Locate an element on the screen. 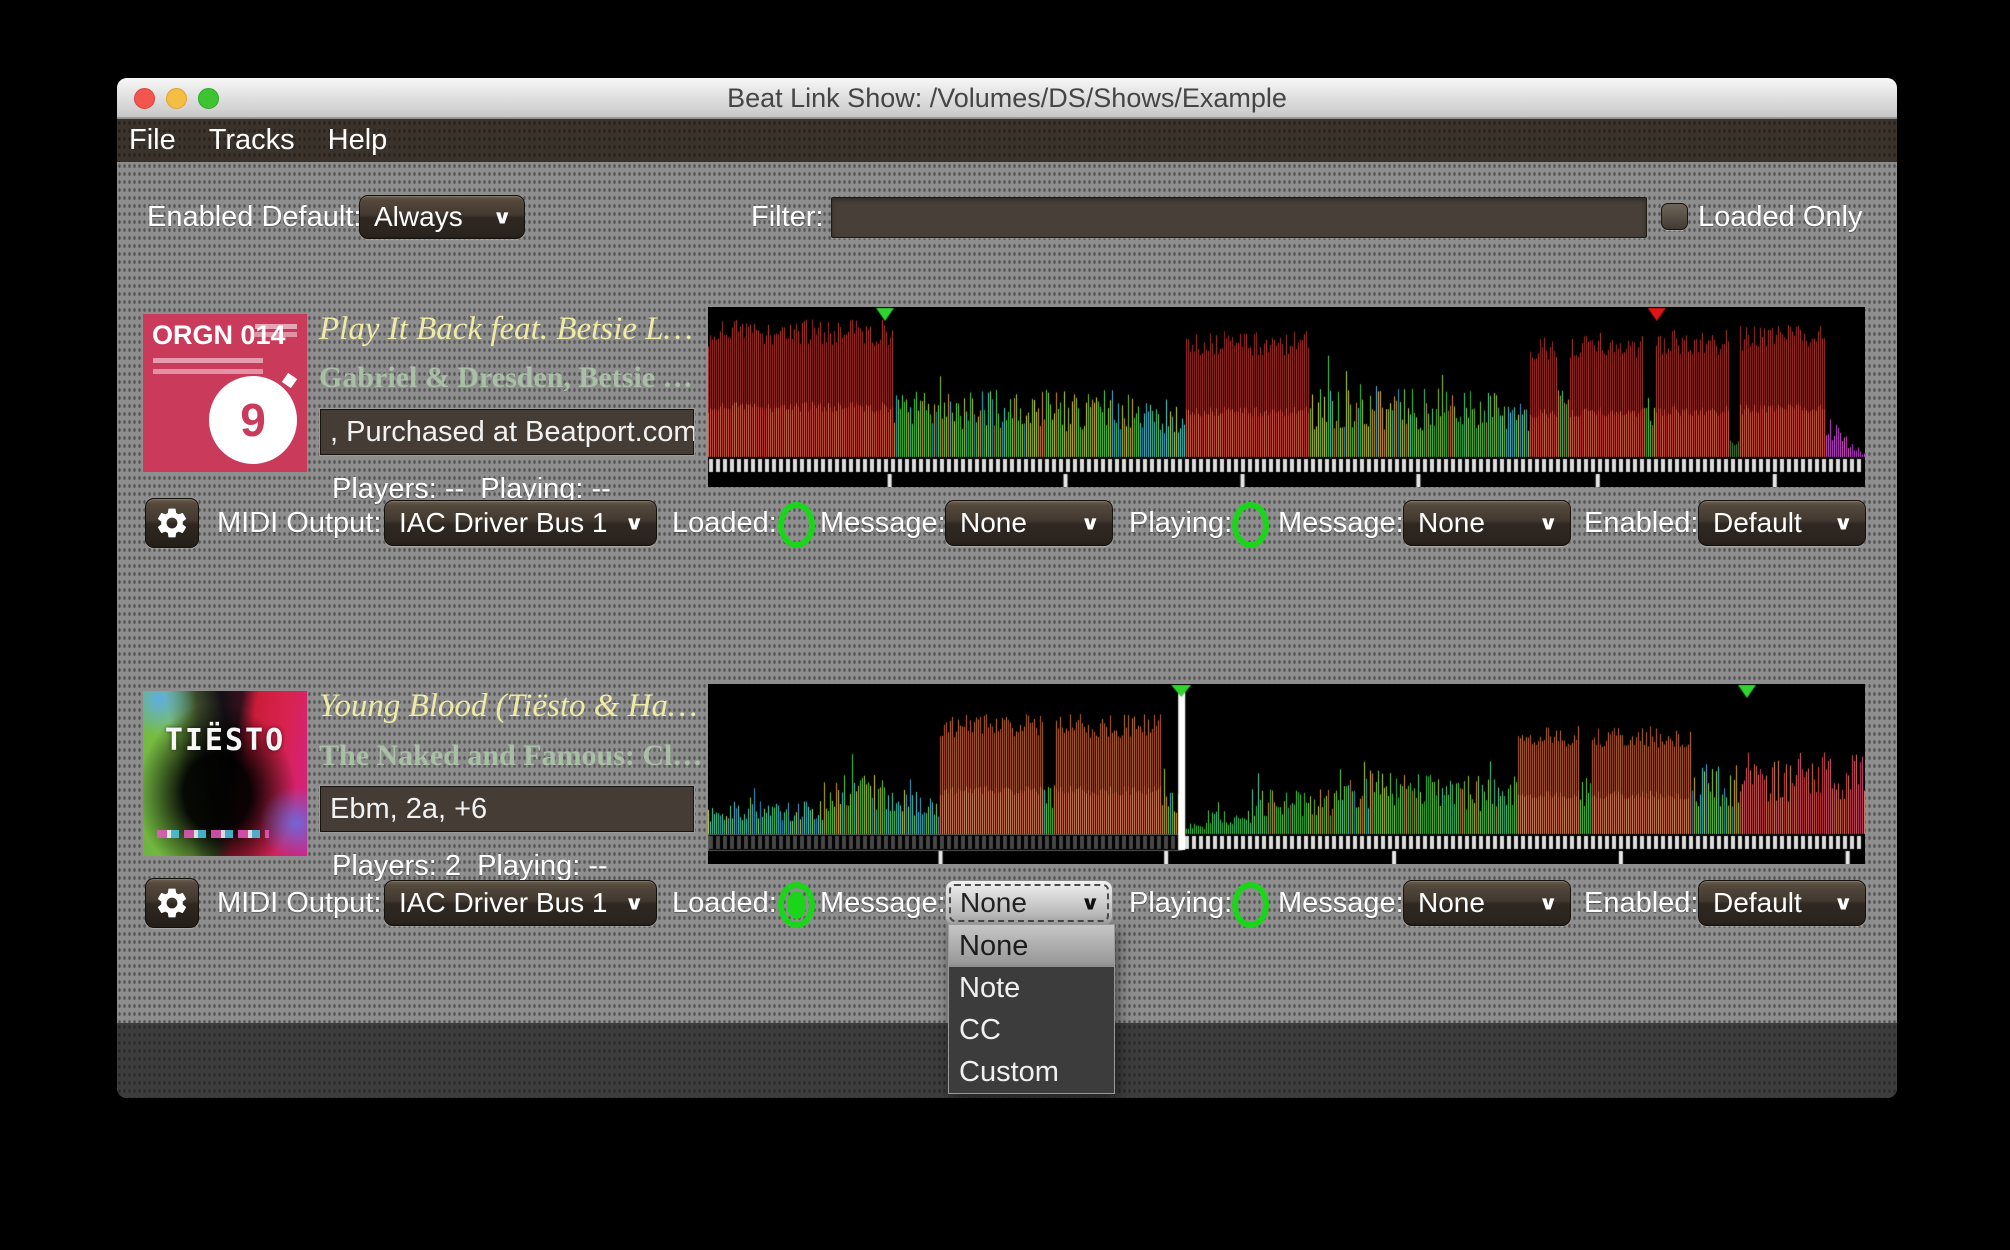  menu-option-none: None is located at coordinates (1031, 946).